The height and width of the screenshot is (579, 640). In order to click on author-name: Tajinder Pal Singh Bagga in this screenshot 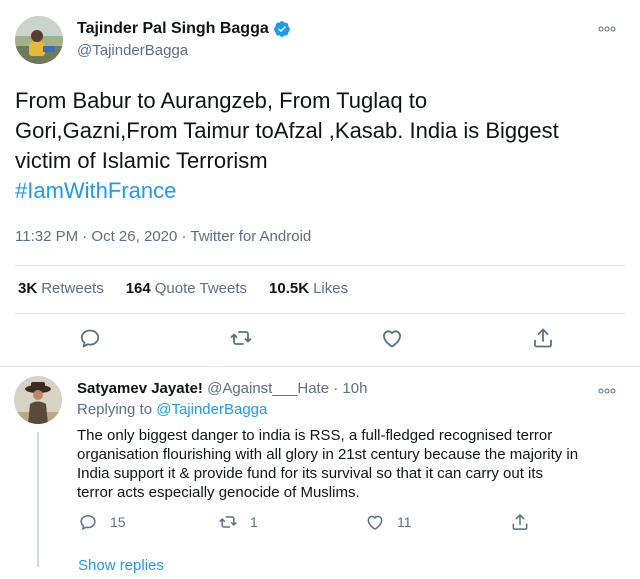, I will do `click(184, 29)`.